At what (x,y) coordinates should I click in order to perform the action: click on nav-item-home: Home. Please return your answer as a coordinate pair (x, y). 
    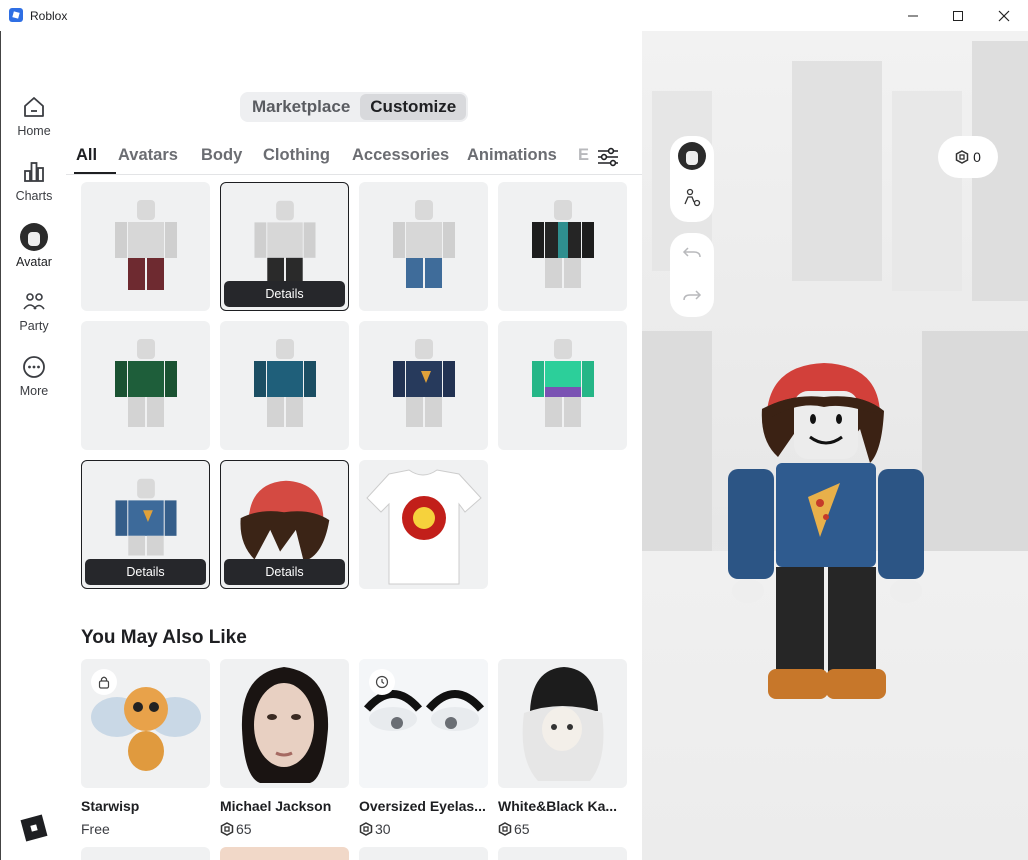
    Looking at the image, I should click on (34, 124).